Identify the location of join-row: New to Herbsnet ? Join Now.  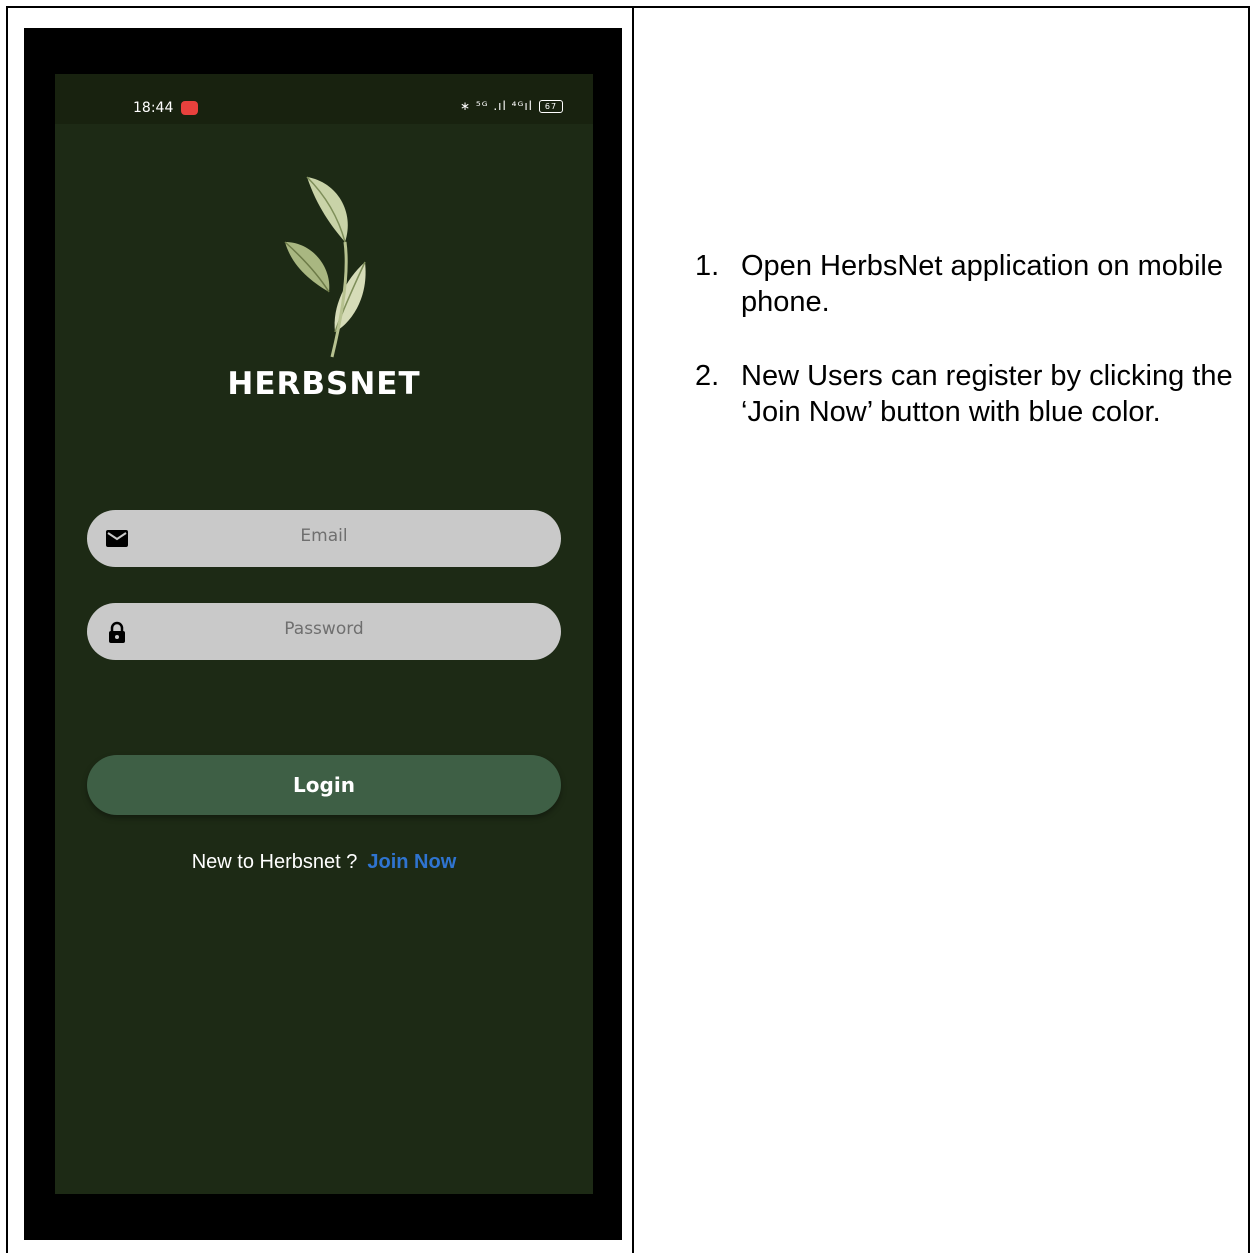
(324, 862).